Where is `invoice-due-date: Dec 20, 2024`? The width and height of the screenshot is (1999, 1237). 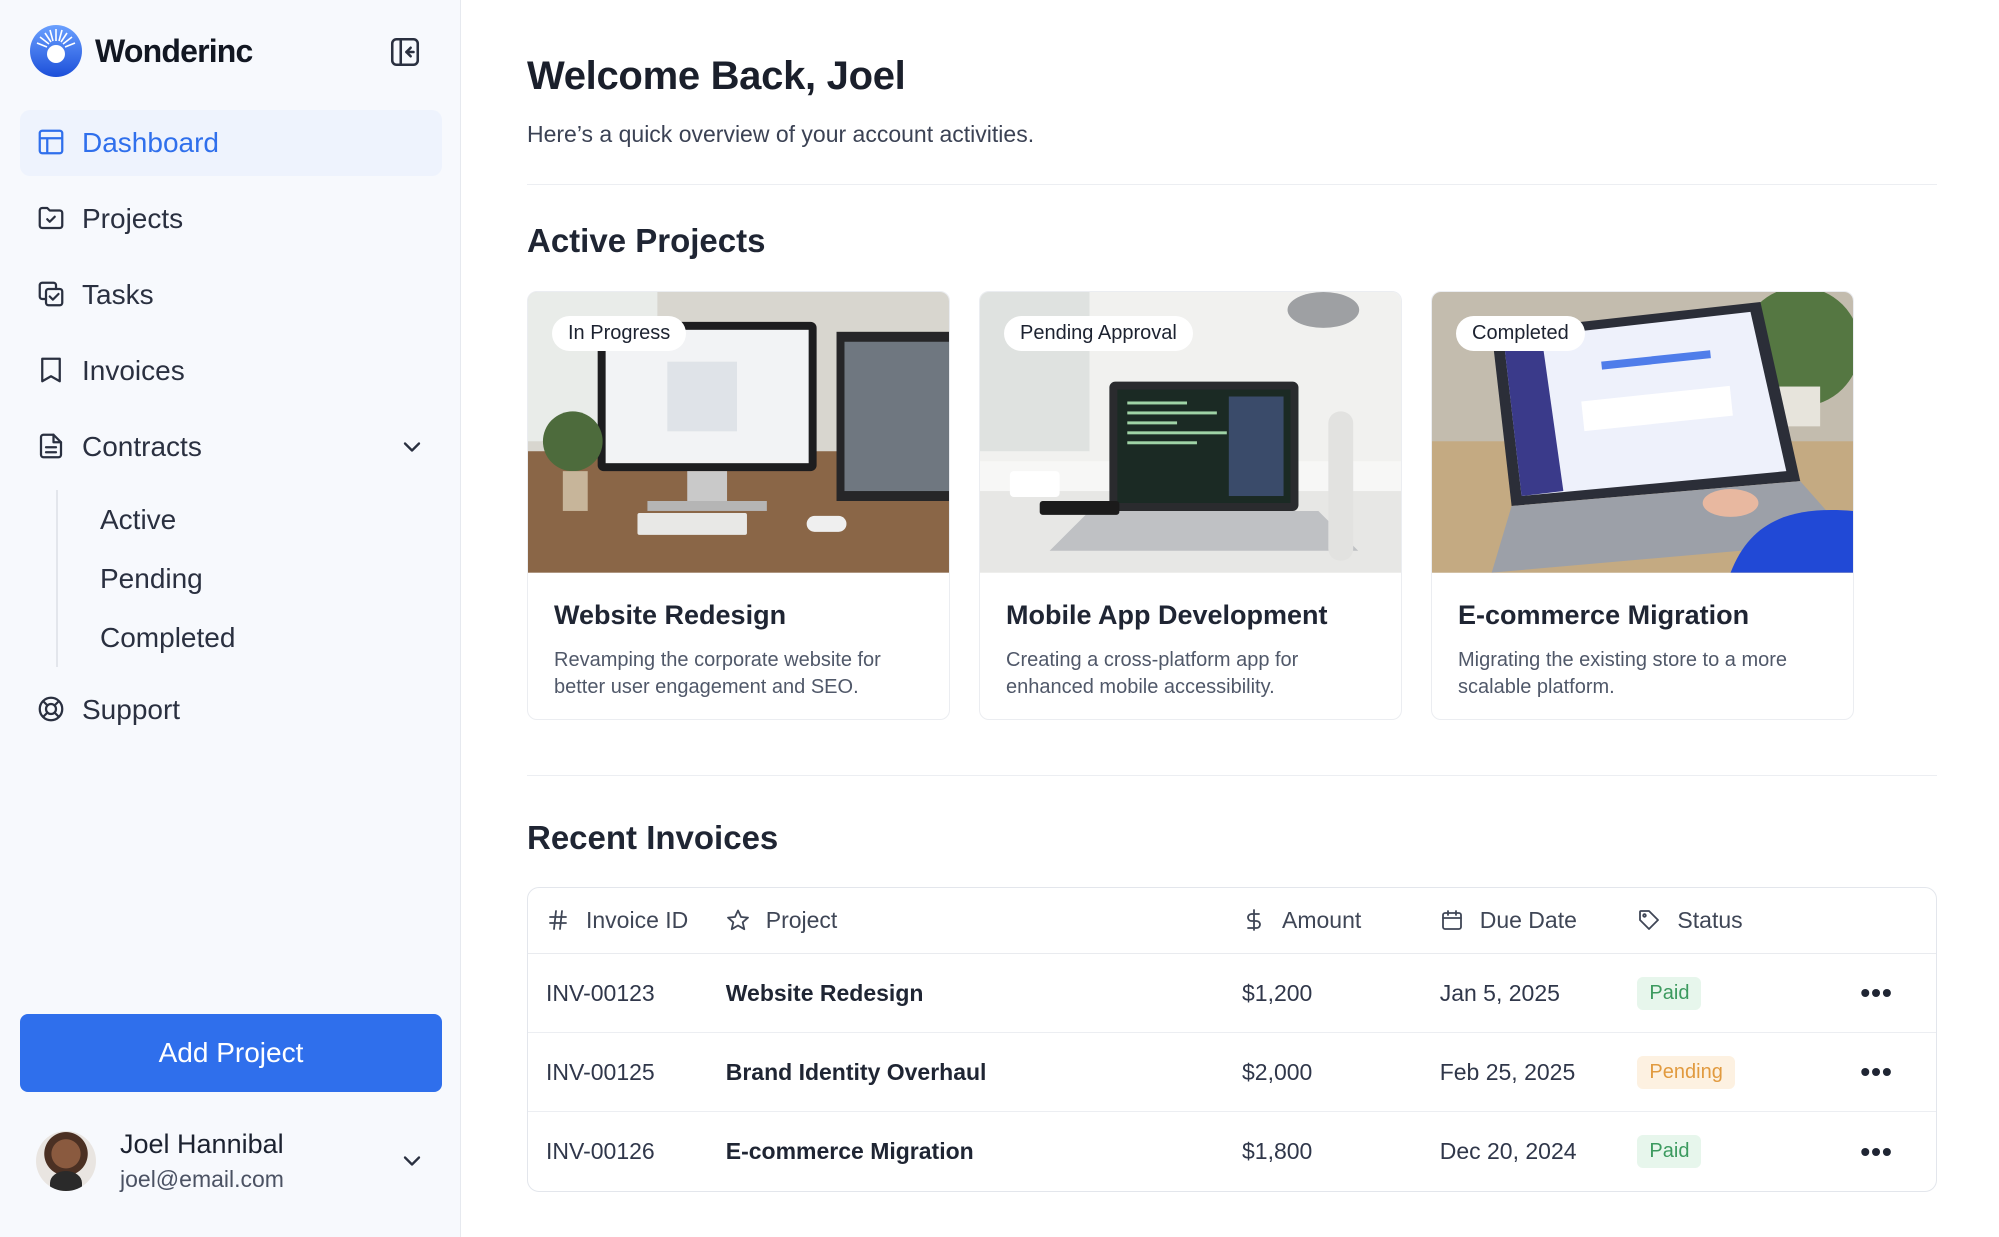 invoice-due-date: Dec 20, 2024 is located at coordinates (1508, 1151).